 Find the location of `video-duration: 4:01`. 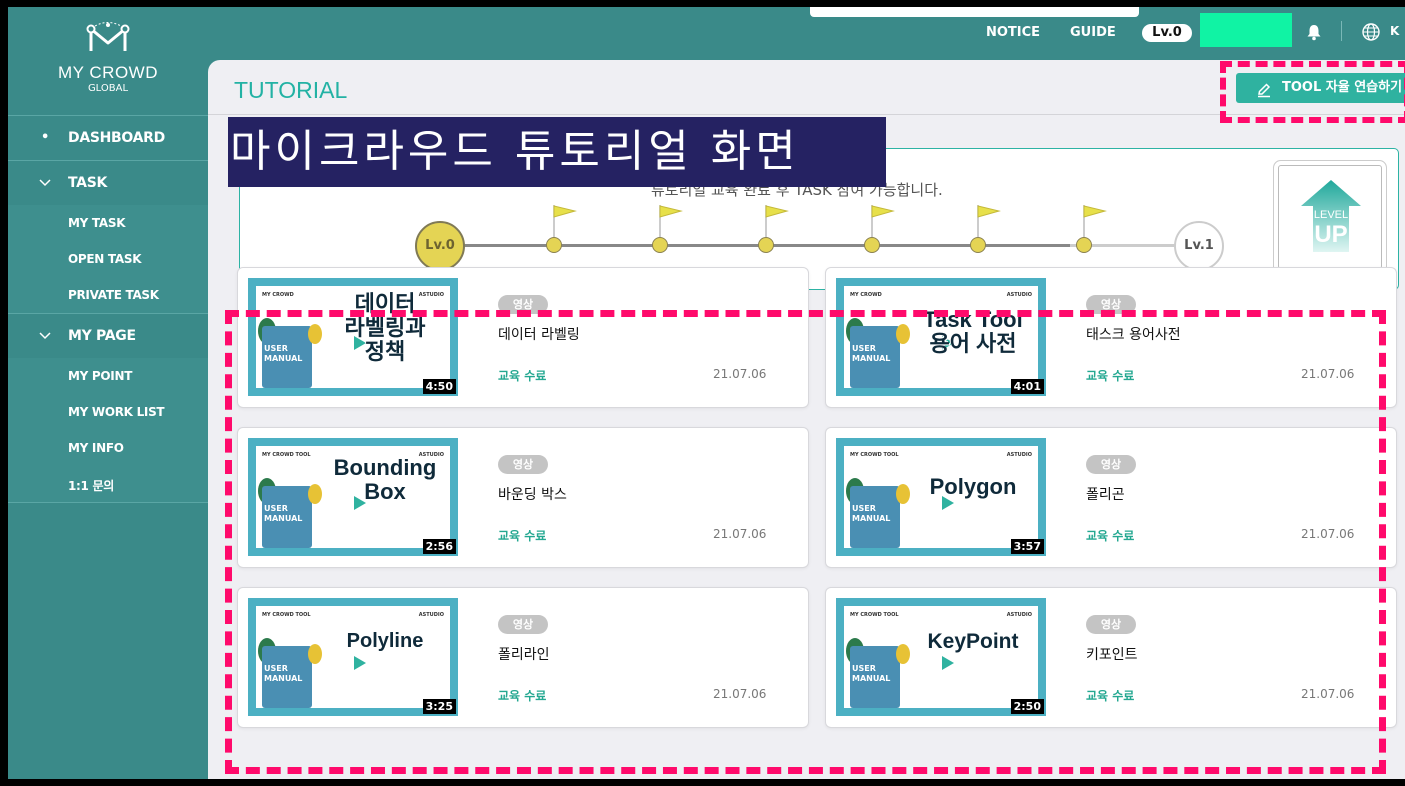

video-duration: 4:01 is located at coordinates (1027, 386).